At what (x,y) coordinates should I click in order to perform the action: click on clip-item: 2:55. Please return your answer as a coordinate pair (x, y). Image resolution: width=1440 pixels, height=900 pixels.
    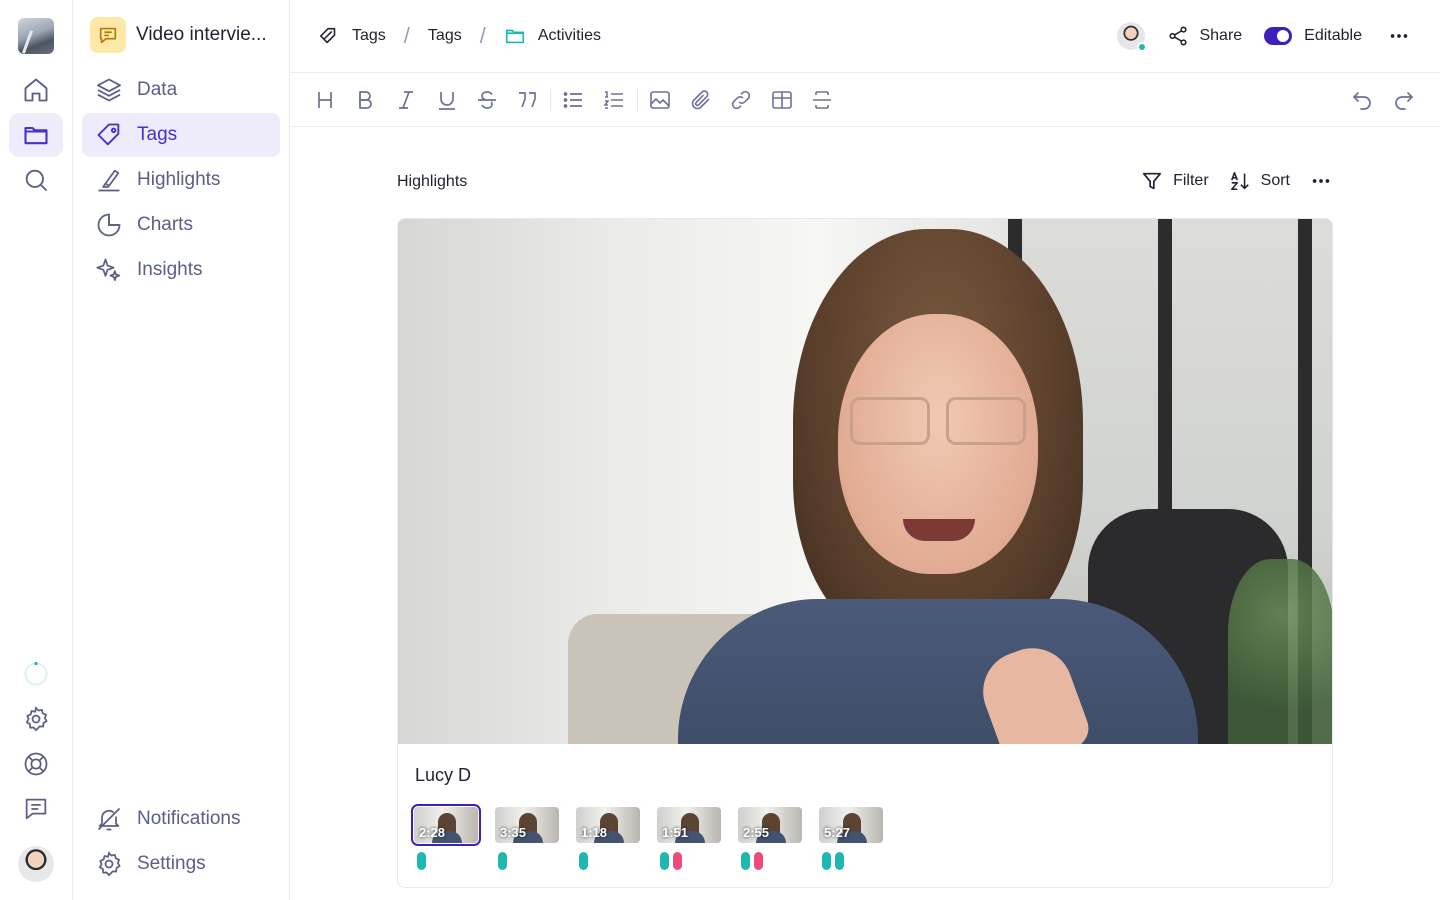
    Looking at the image, I should click on (770, 838).